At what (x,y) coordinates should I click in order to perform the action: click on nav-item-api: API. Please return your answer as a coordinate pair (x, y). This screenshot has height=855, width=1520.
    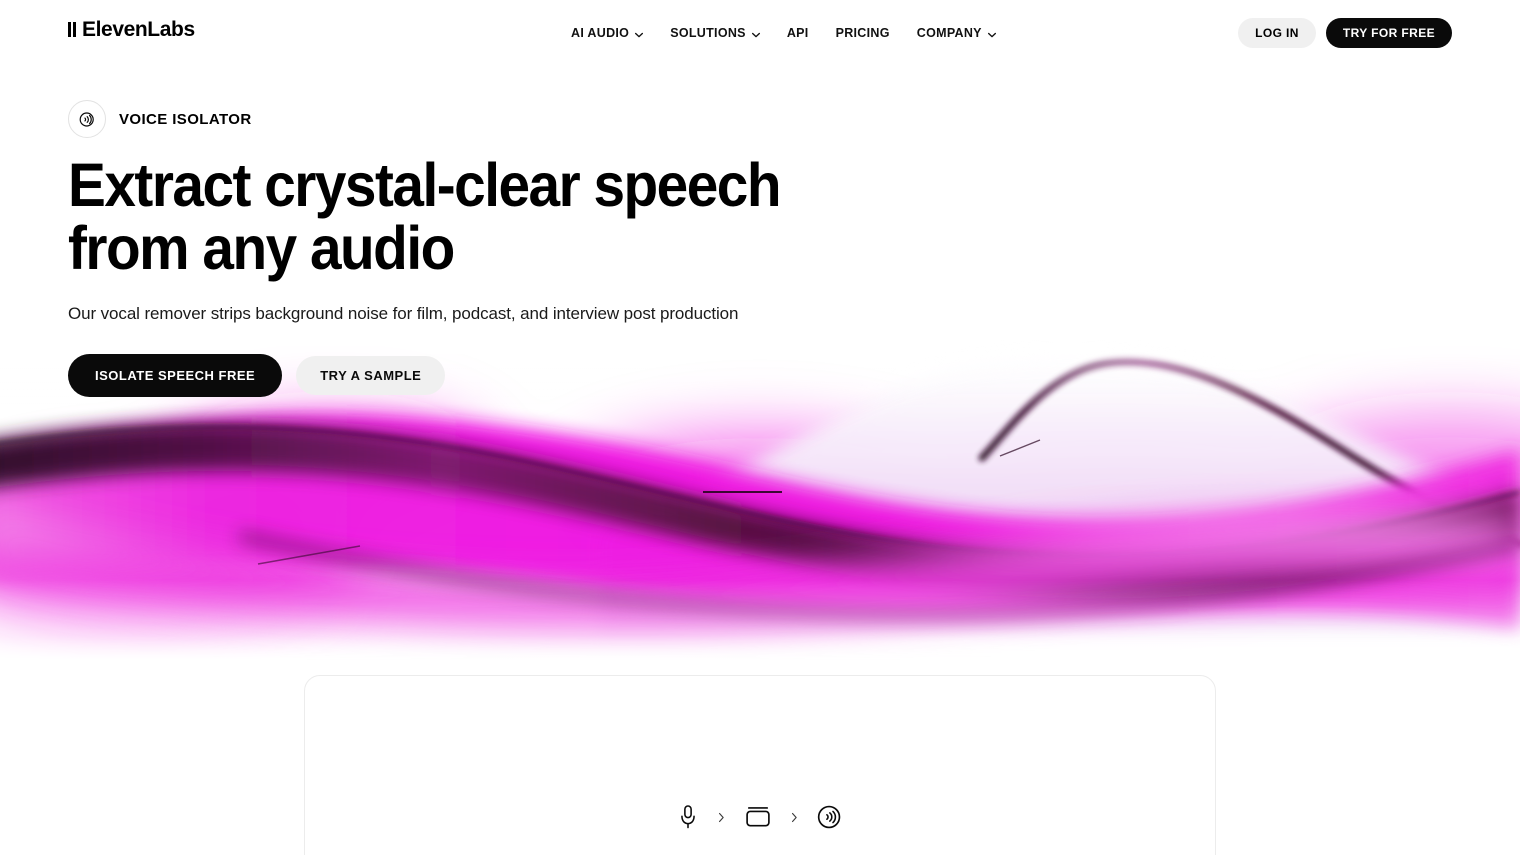
    Looking at the image, I should click on (798, 33).